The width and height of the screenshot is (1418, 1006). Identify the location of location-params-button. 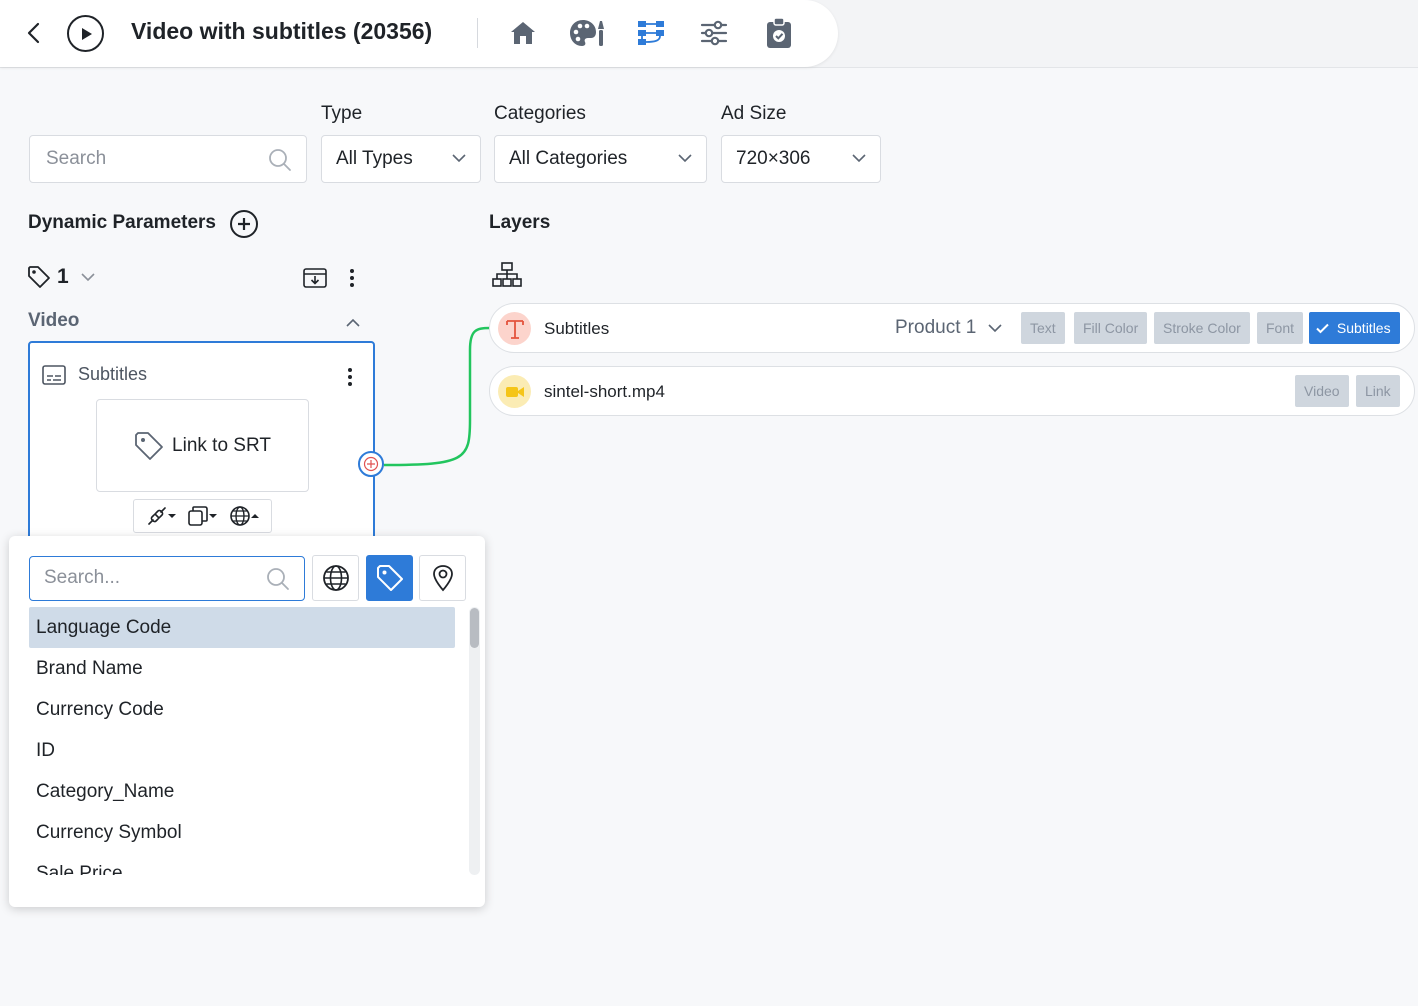
(442, 578).